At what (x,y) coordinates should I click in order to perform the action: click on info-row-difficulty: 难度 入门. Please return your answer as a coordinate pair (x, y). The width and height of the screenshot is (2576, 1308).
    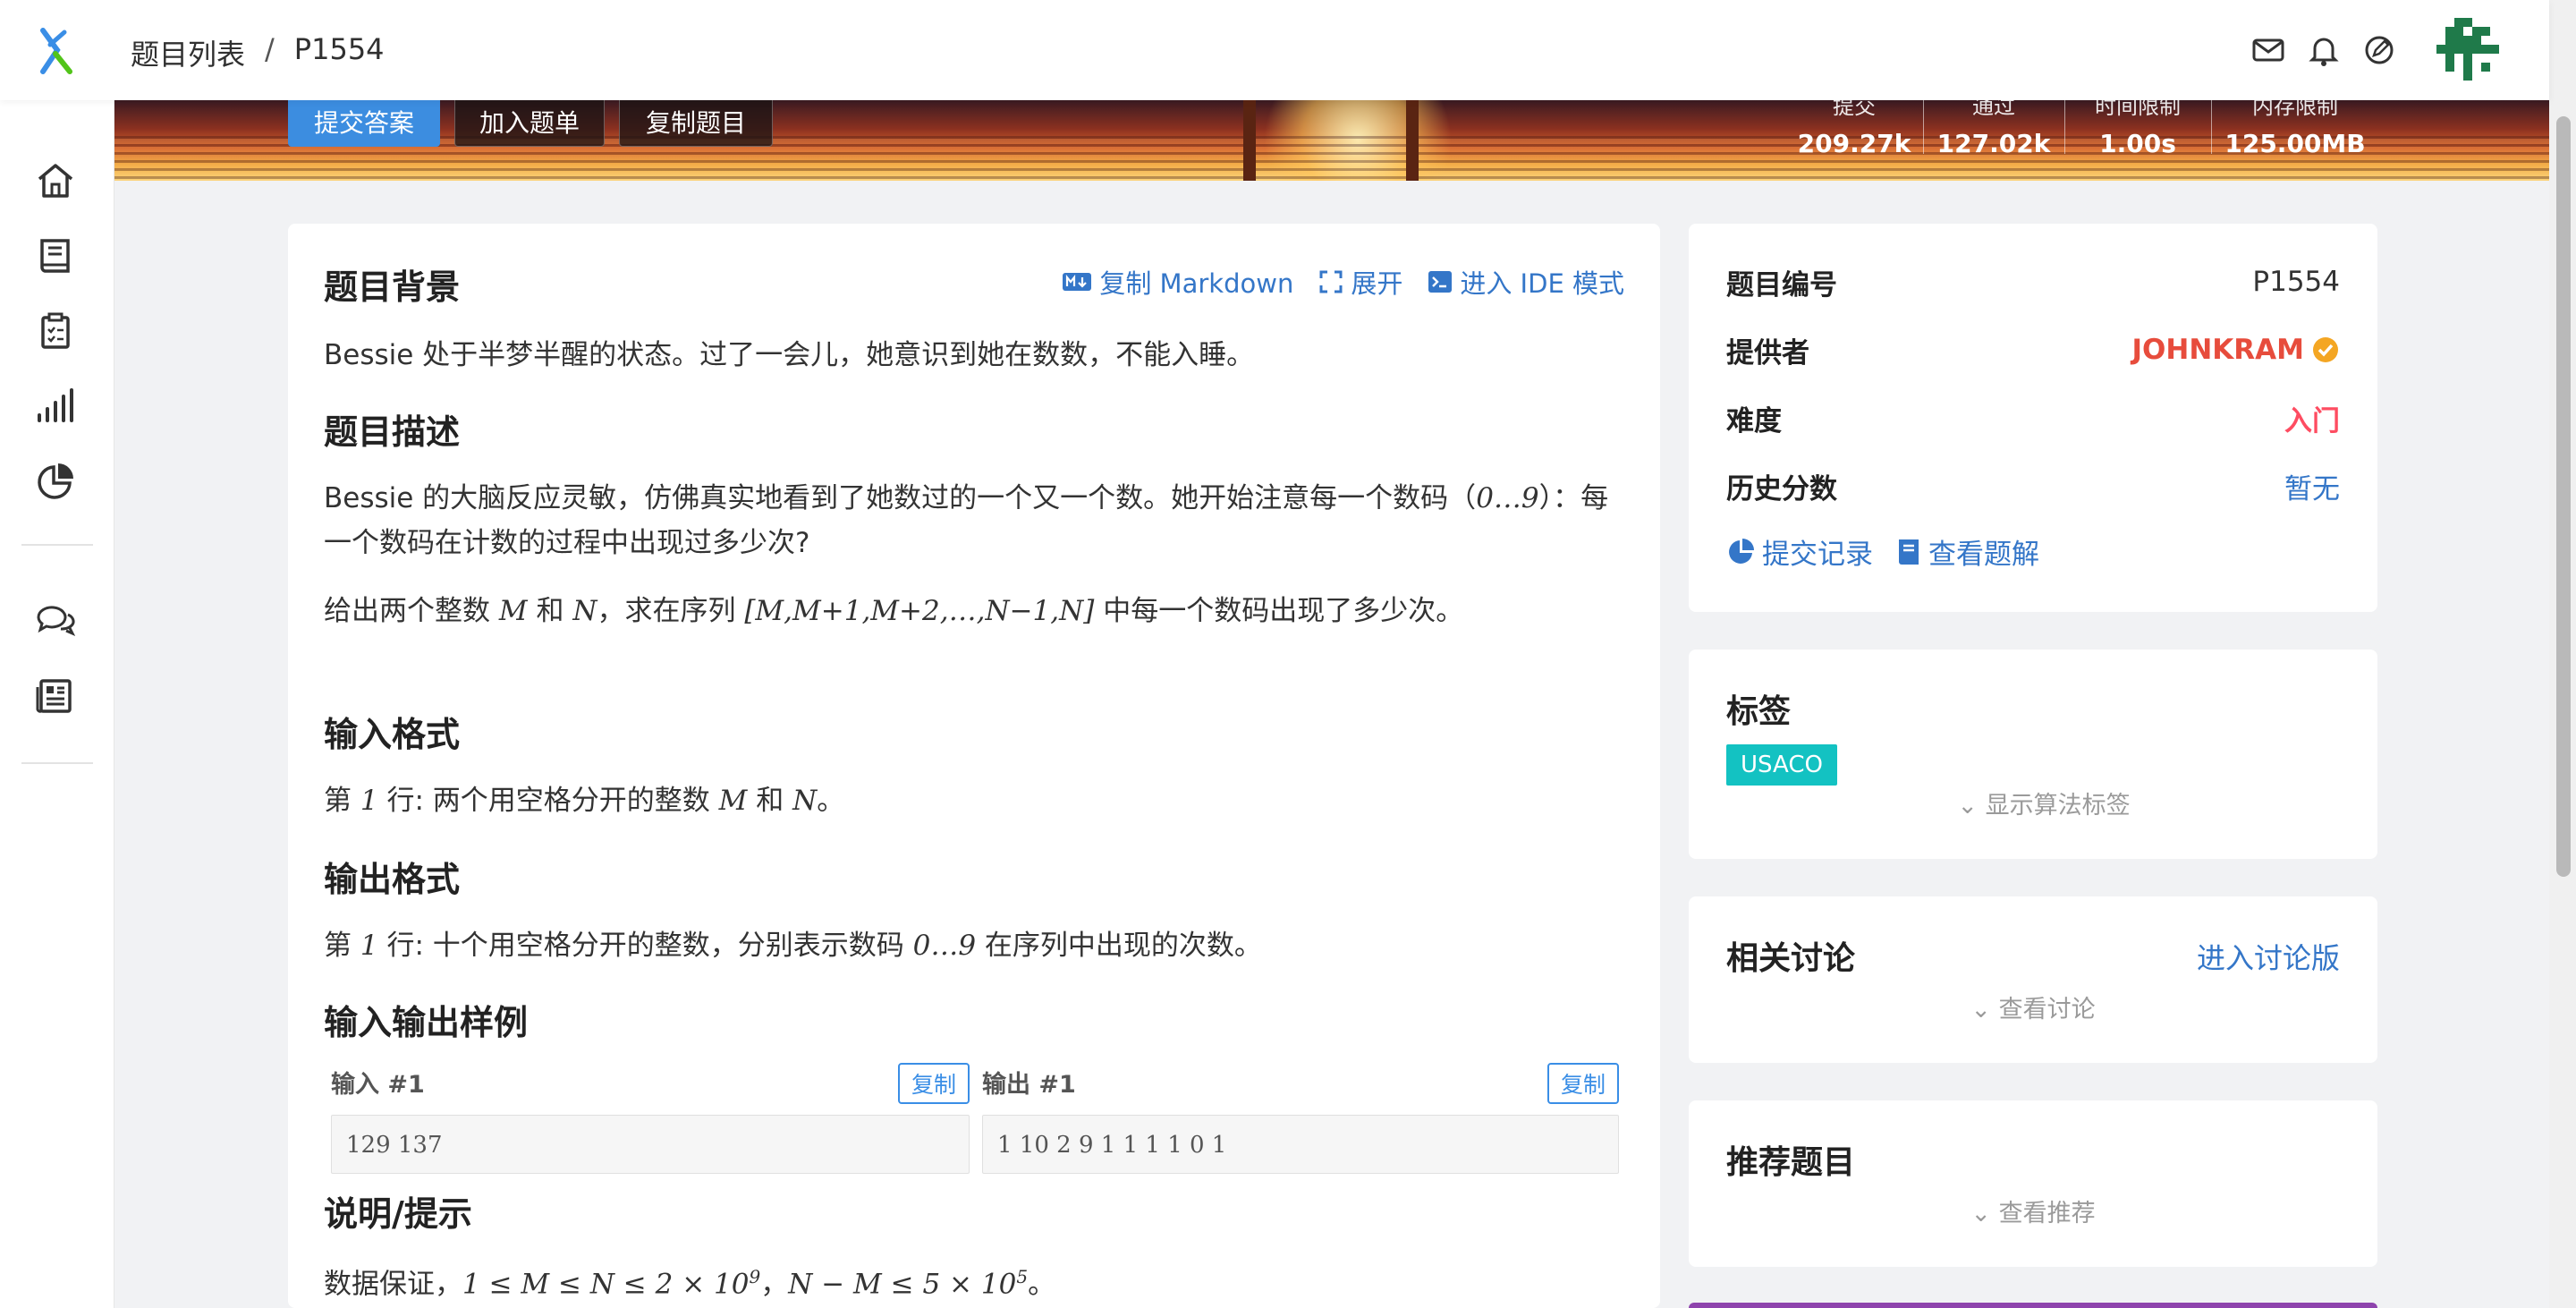
    Looking at the image, I should click on (2033, 417).